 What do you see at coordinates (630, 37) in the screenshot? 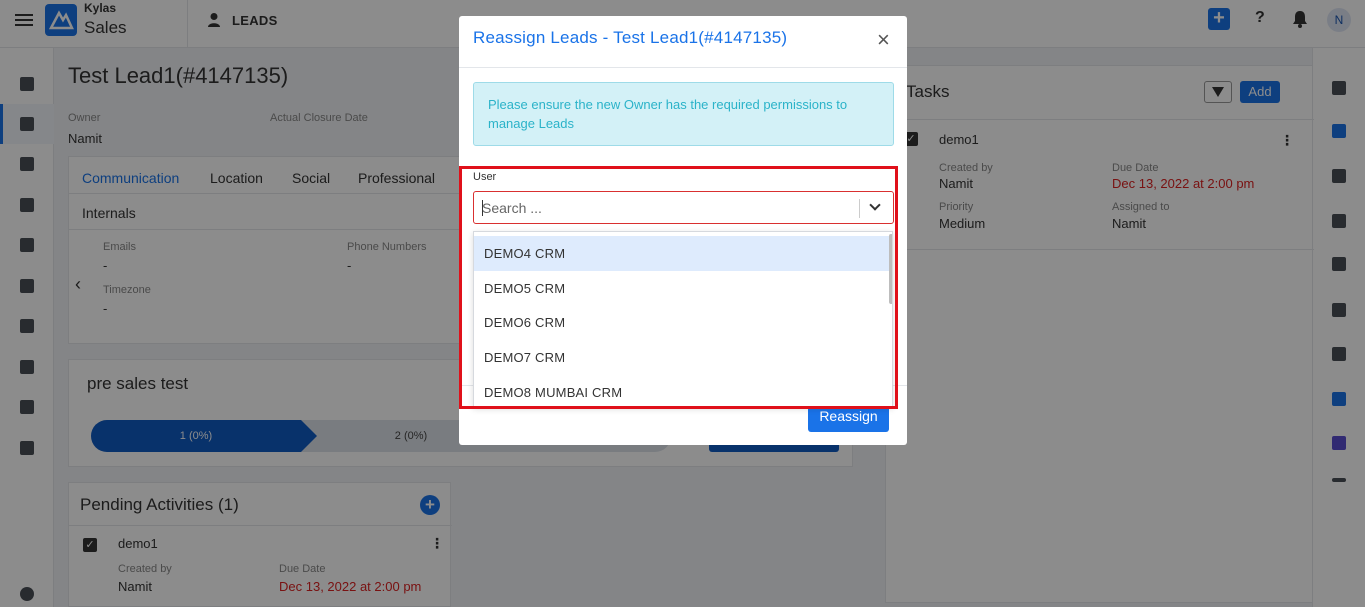
I see `modal-title: Reassign Leads - Test Lead1(#4147135)` at bounding box center [630, 37].